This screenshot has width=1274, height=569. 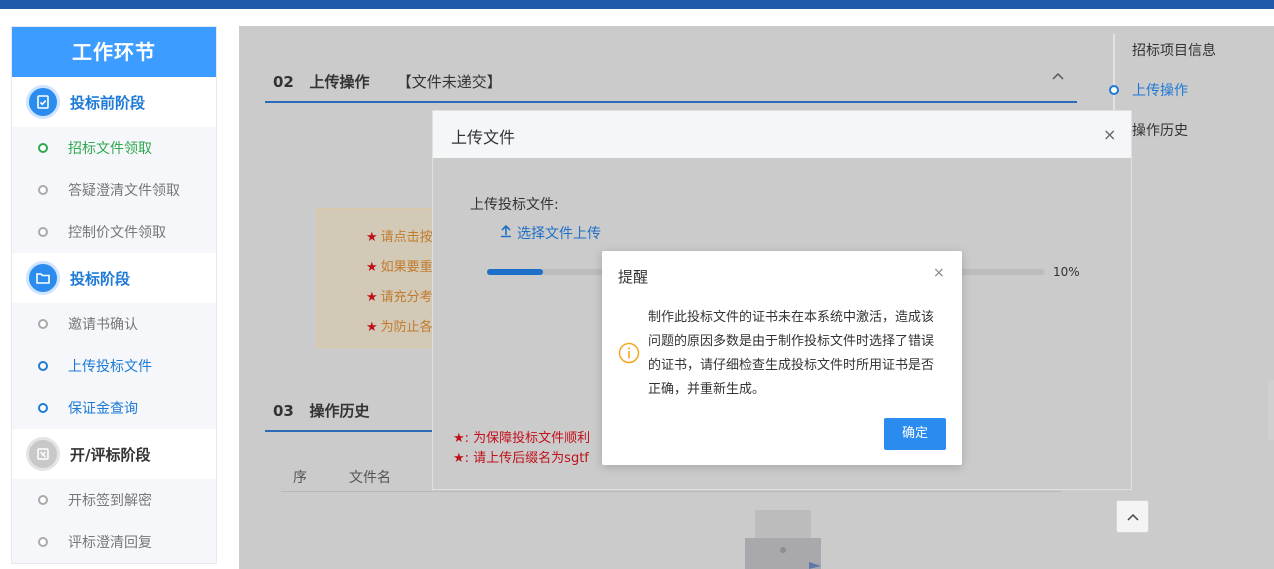 What do you see at coordinates (521, 458) in the screenshot?
I see `upload-warning: ★: 请上传后缀名为sgtf` at bounding box center [521, 458].